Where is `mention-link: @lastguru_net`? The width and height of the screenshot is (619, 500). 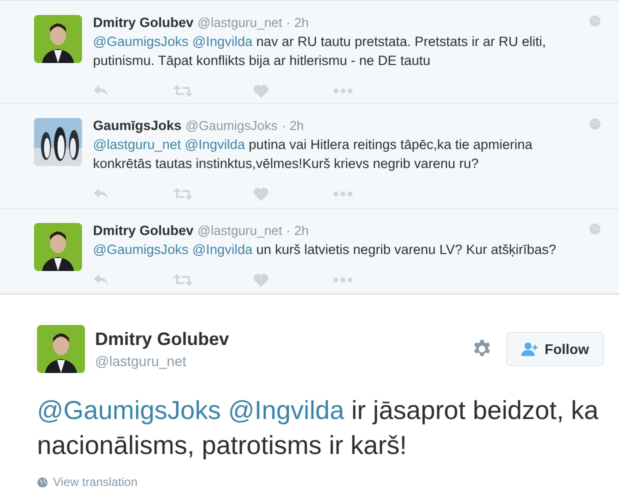 mention-link: @lastguru_net is located at coordinates (137, 144).